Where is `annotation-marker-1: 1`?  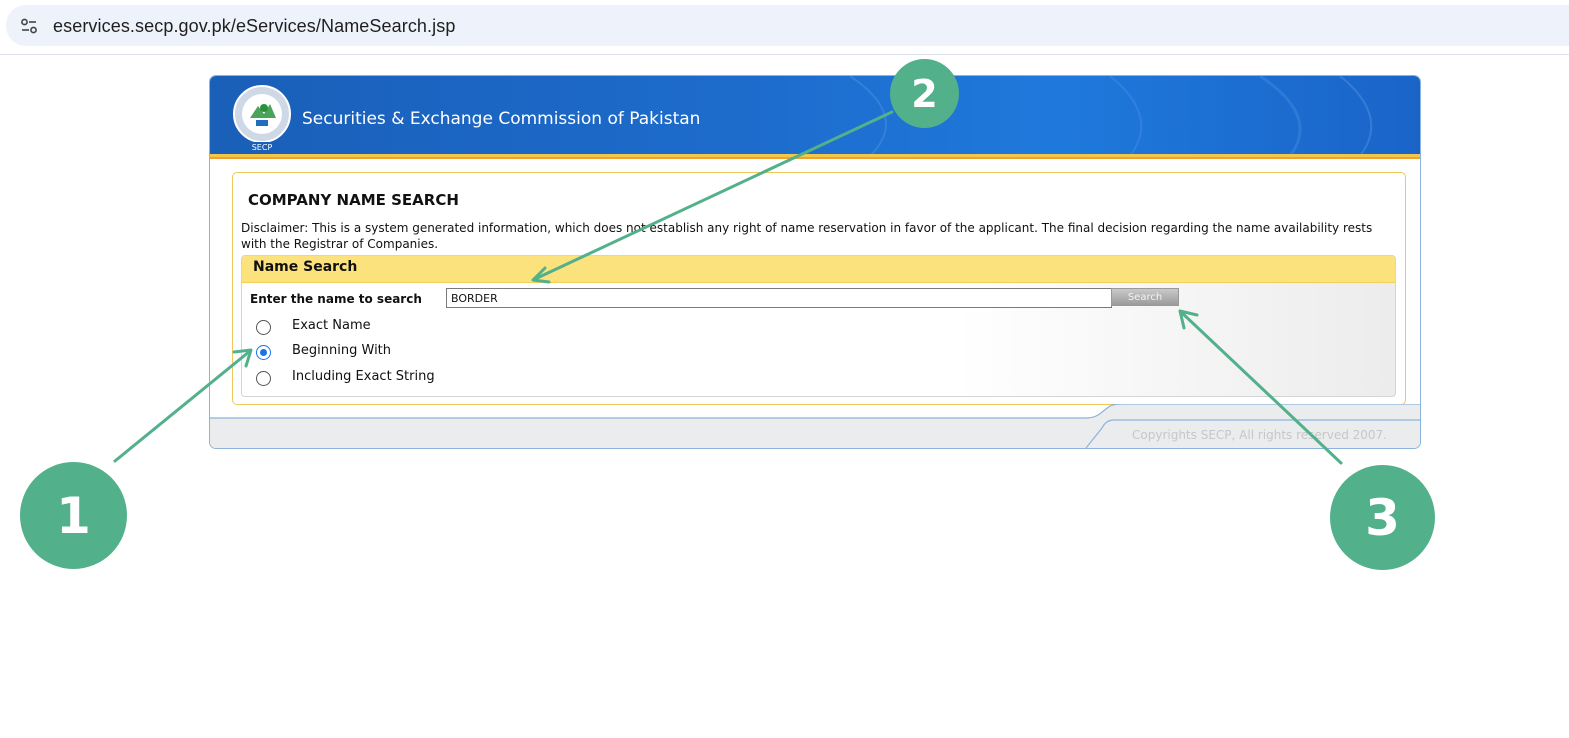 annotation-marker-1: 1 is located at coordinates (73, 515).